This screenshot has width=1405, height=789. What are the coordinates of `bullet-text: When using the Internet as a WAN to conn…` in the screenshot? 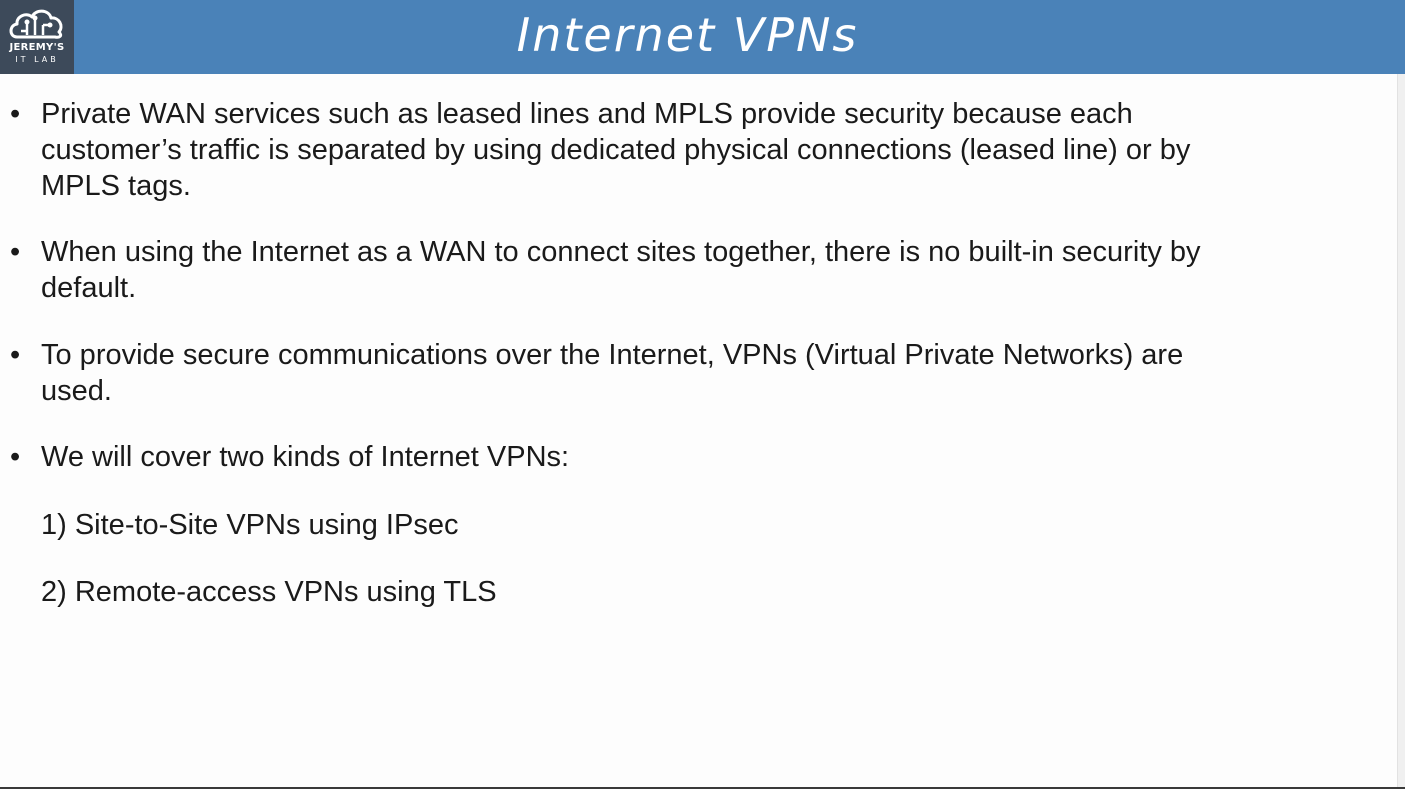 It's located at (691, 270).